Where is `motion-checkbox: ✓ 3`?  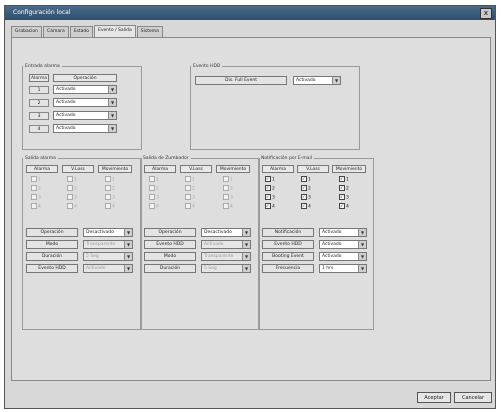
motion-checkbox: ✓ 3 is located at coordinates (344, 198).